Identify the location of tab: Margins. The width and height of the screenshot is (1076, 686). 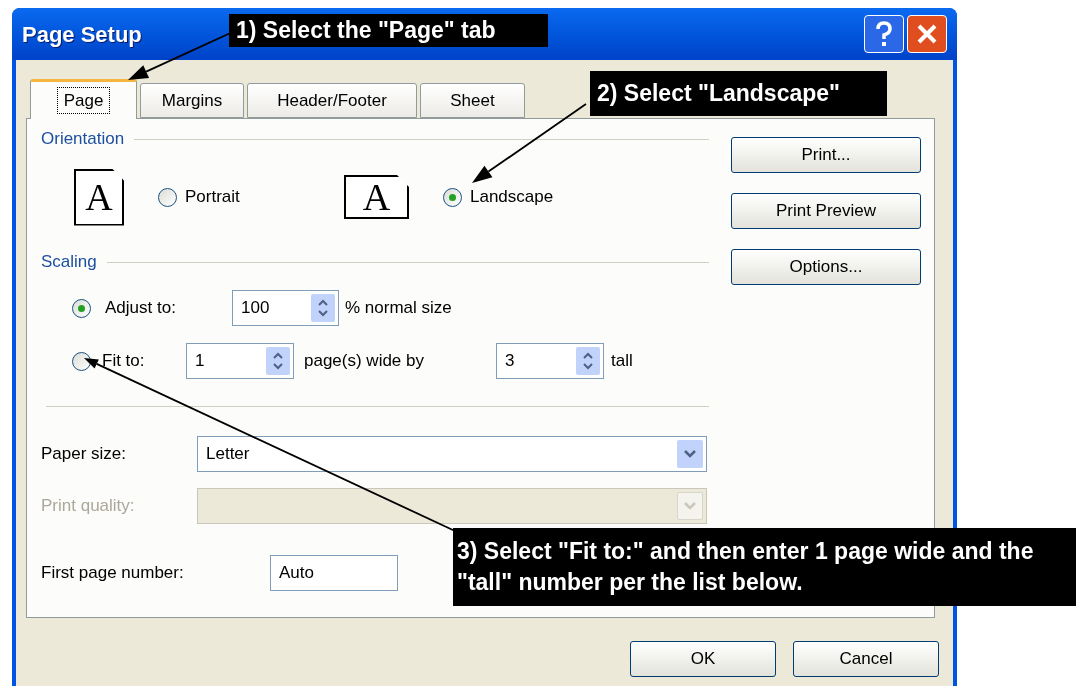
(192, 100).